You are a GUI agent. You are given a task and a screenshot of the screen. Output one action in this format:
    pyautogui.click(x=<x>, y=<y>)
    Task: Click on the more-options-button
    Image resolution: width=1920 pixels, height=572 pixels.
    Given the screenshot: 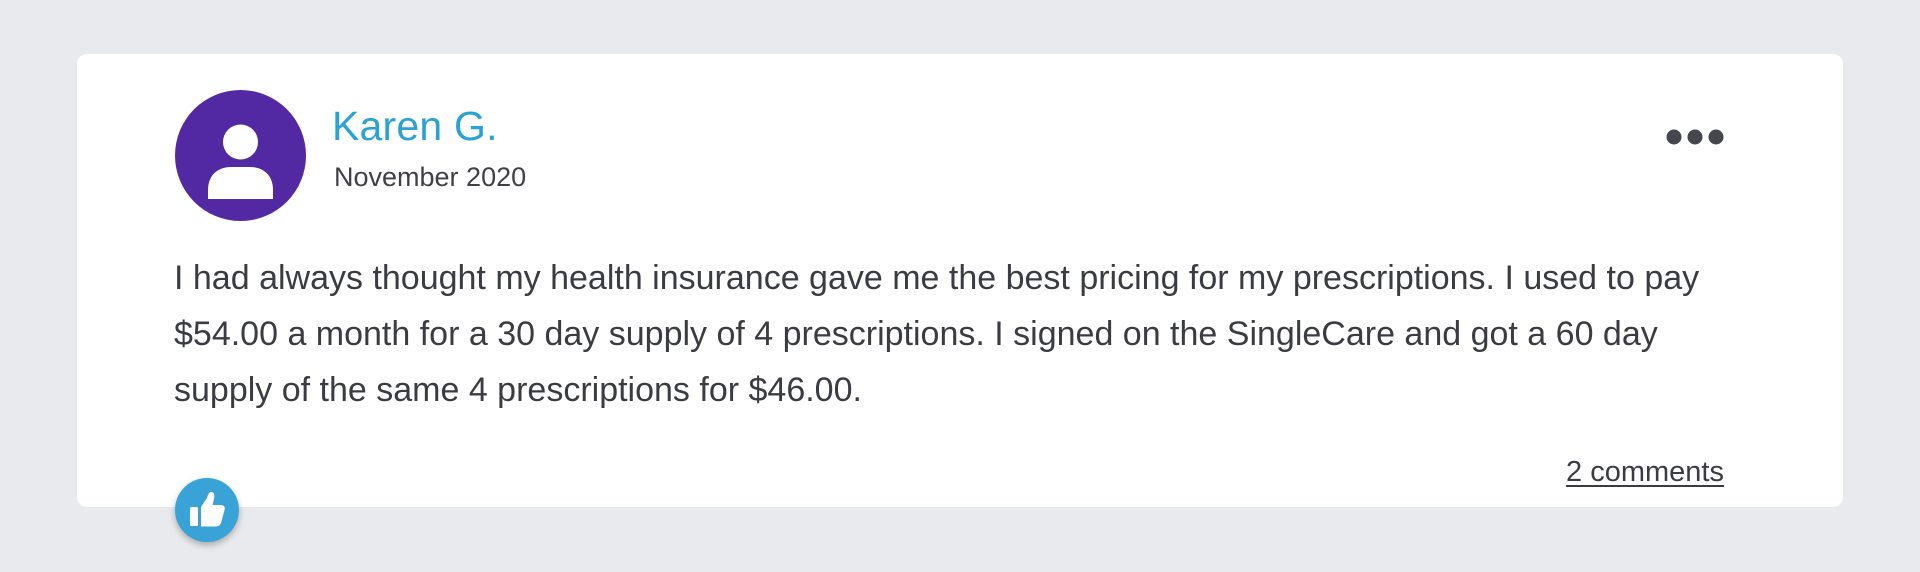 What is the action you would take?
    pyautogui.click(x=1695, y=137)
    